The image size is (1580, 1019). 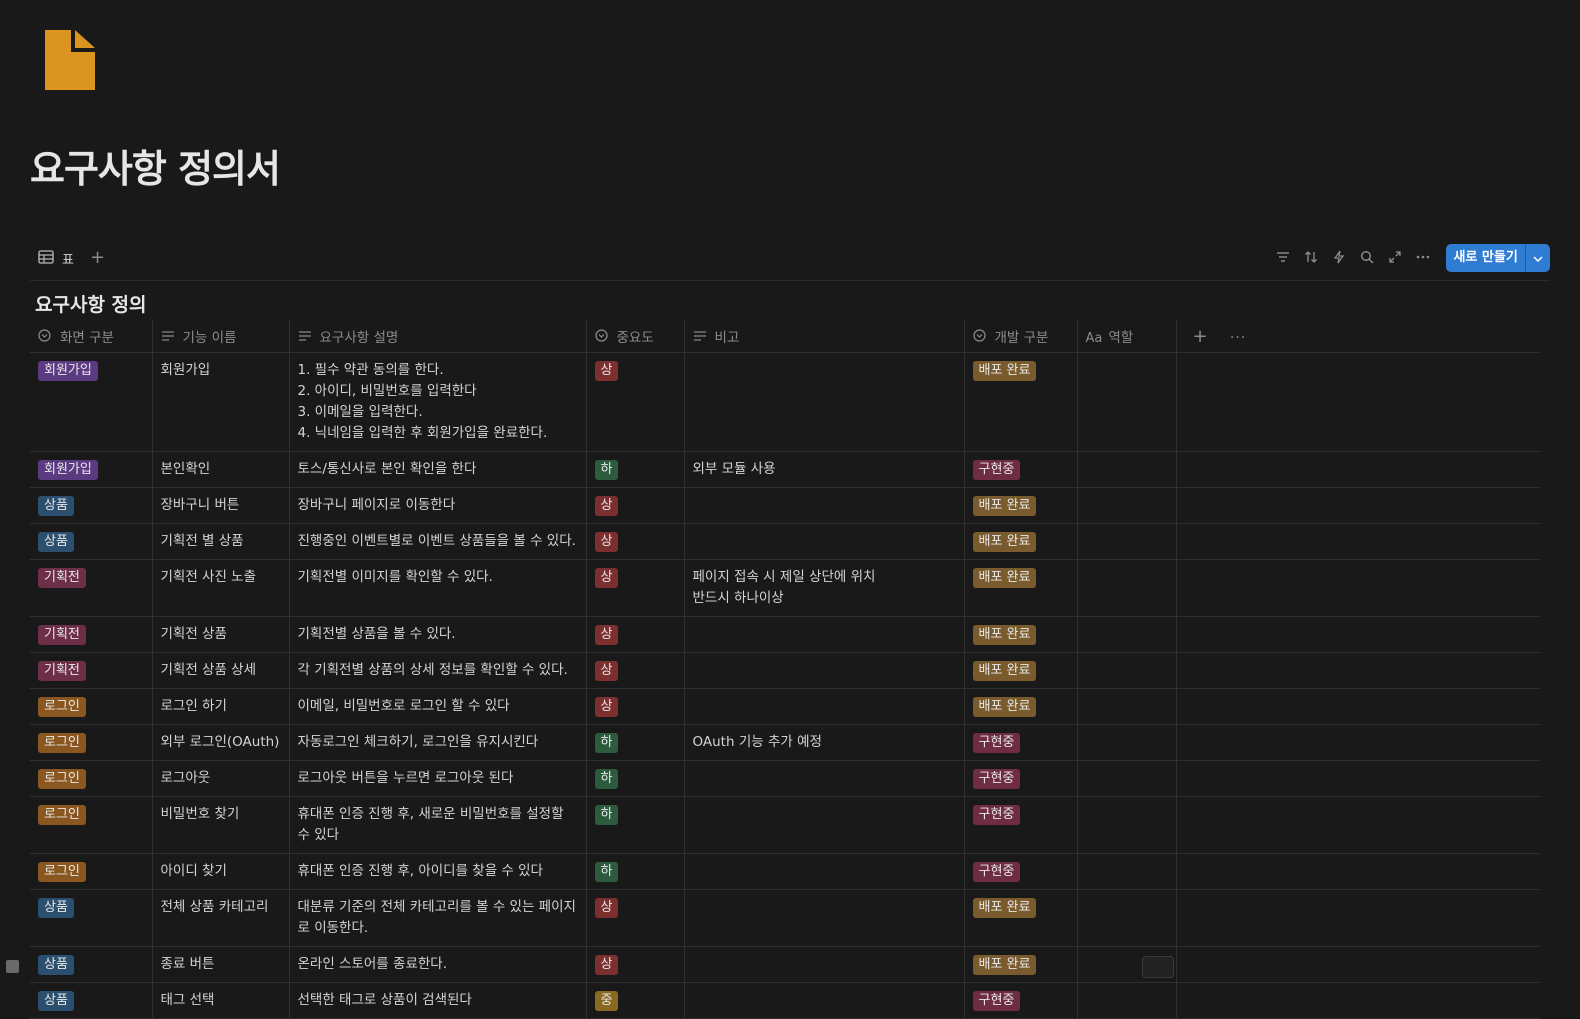 I want to click on page-icon, so click(x=70, y=60).